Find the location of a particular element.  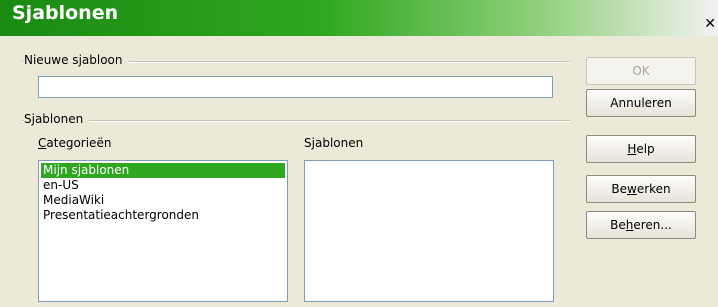

help-button: Help is located at coordinates (641, 149).